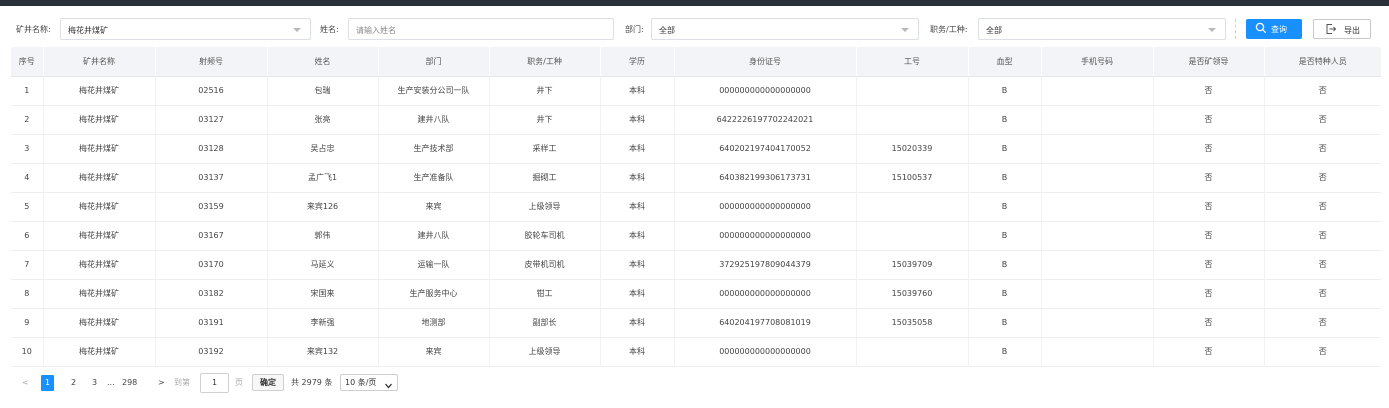 This screenshot has height=408, width=1389. I want to click on table-cell: 10, so click(27, 352).